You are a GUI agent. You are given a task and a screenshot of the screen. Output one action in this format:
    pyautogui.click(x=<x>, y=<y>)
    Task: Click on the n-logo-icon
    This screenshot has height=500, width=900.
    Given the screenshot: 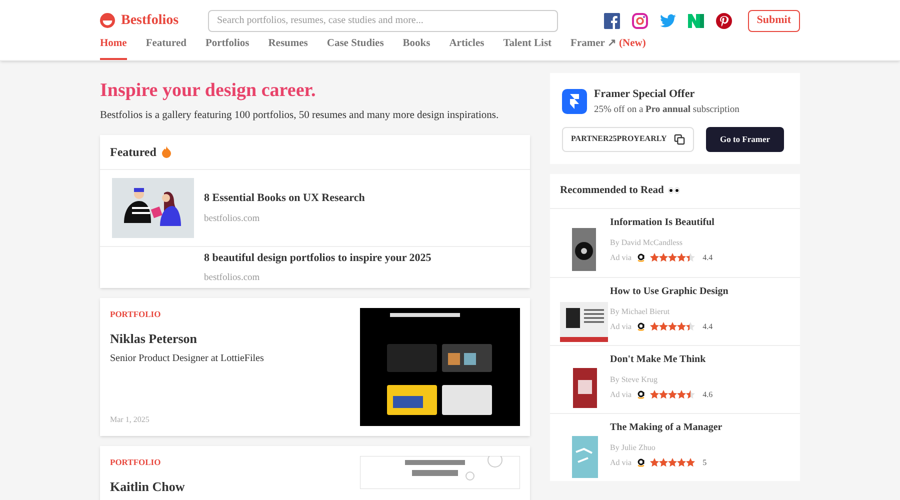 What is the action you would take?
    pyautogui.click(x=696, y=21)
    